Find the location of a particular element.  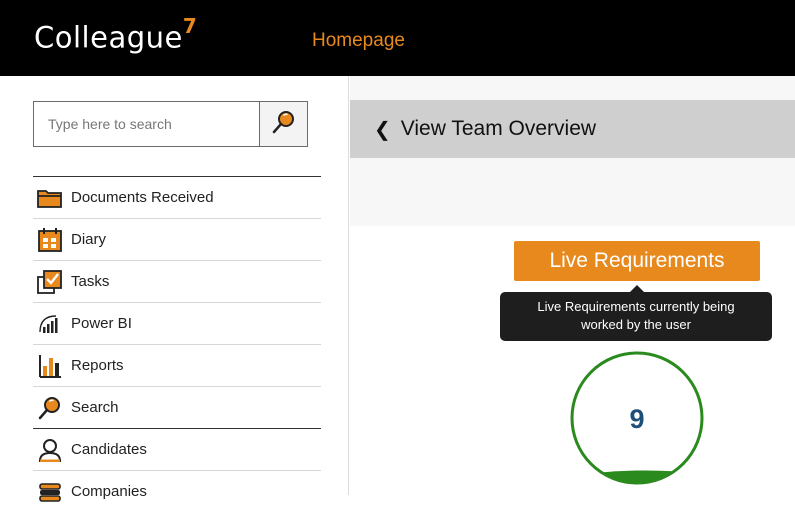

tooltip-line: Live Requirements currently being is located at coordinates (636, 306).